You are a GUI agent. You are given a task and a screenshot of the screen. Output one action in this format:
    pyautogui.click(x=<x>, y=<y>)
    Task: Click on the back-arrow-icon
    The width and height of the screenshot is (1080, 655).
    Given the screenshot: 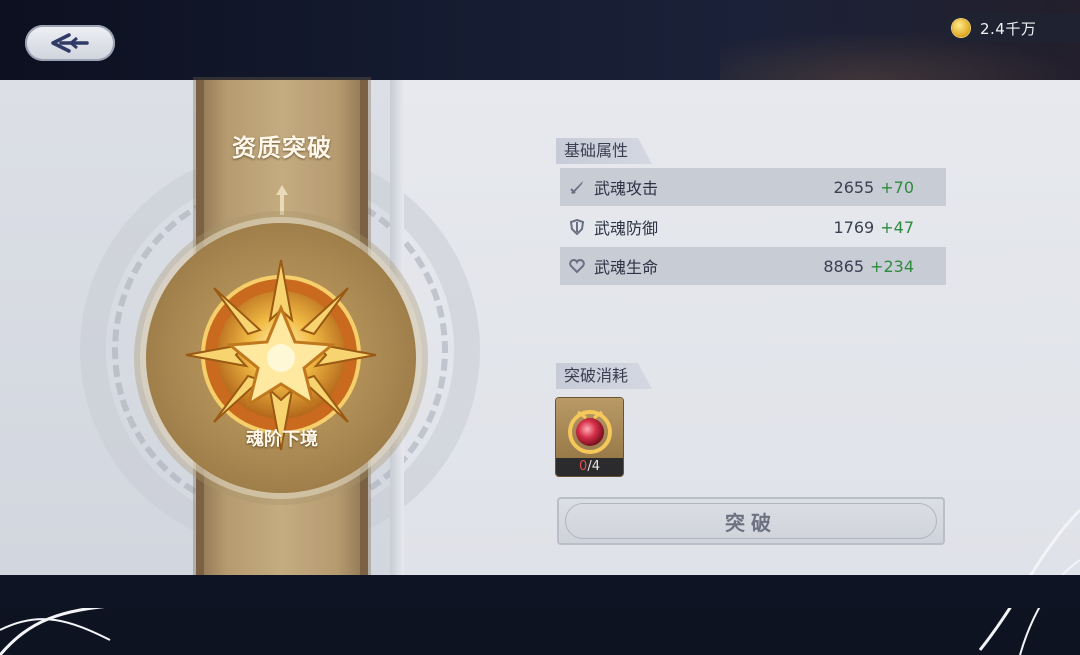 What is the action you would take?
    pyautogui.click(x=70, y=43)
    